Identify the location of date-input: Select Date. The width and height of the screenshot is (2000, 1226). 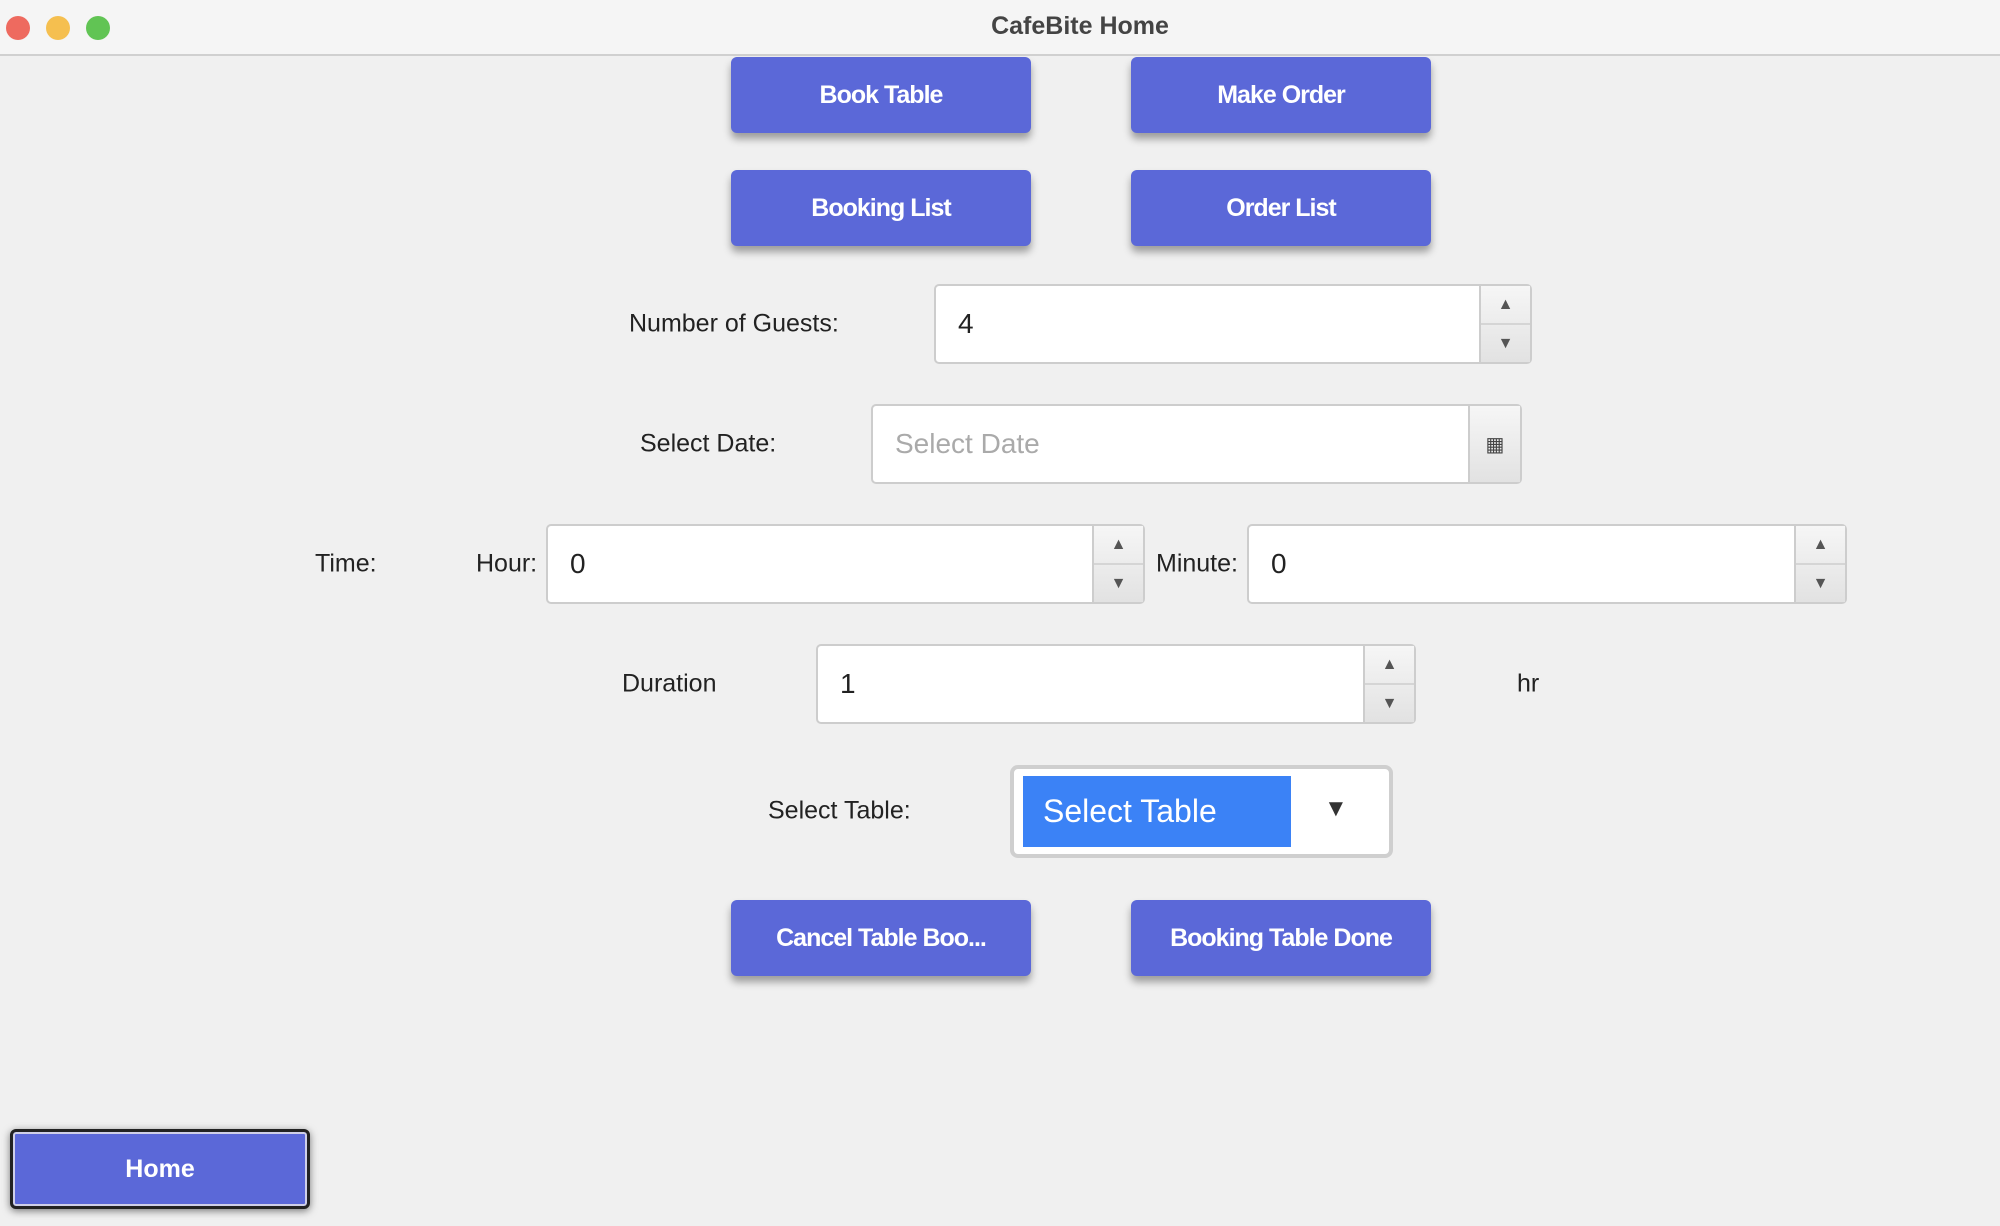
(967, 444).